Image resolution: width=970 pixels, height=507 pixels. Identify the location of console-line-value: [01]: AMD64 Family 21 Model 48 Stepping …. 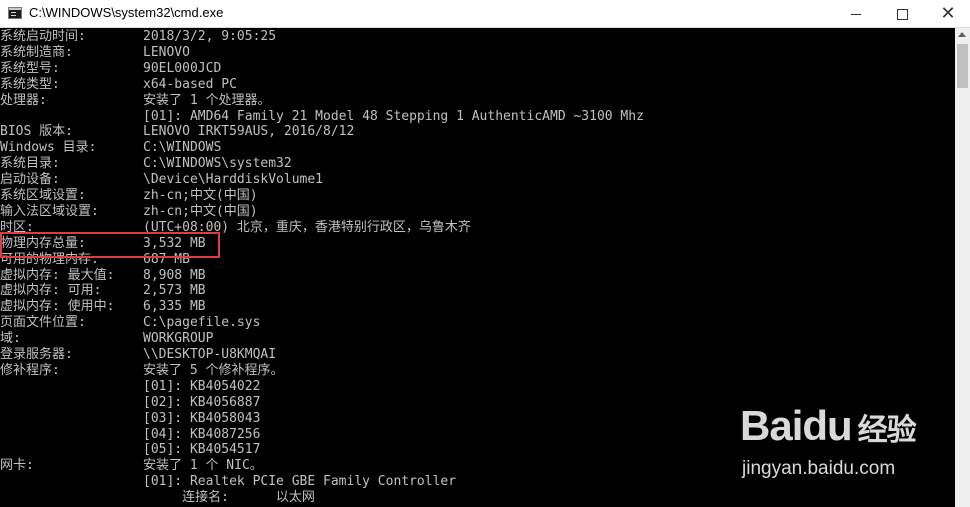
(393, 116).